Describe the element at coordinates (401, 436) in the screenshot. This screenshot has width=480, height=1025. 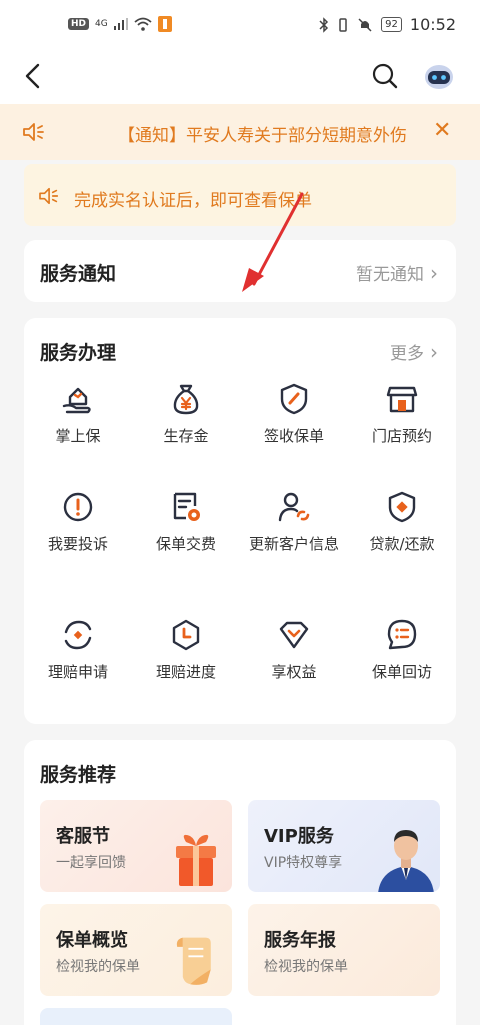
I see `service-item-label: 门店预约` at that location.